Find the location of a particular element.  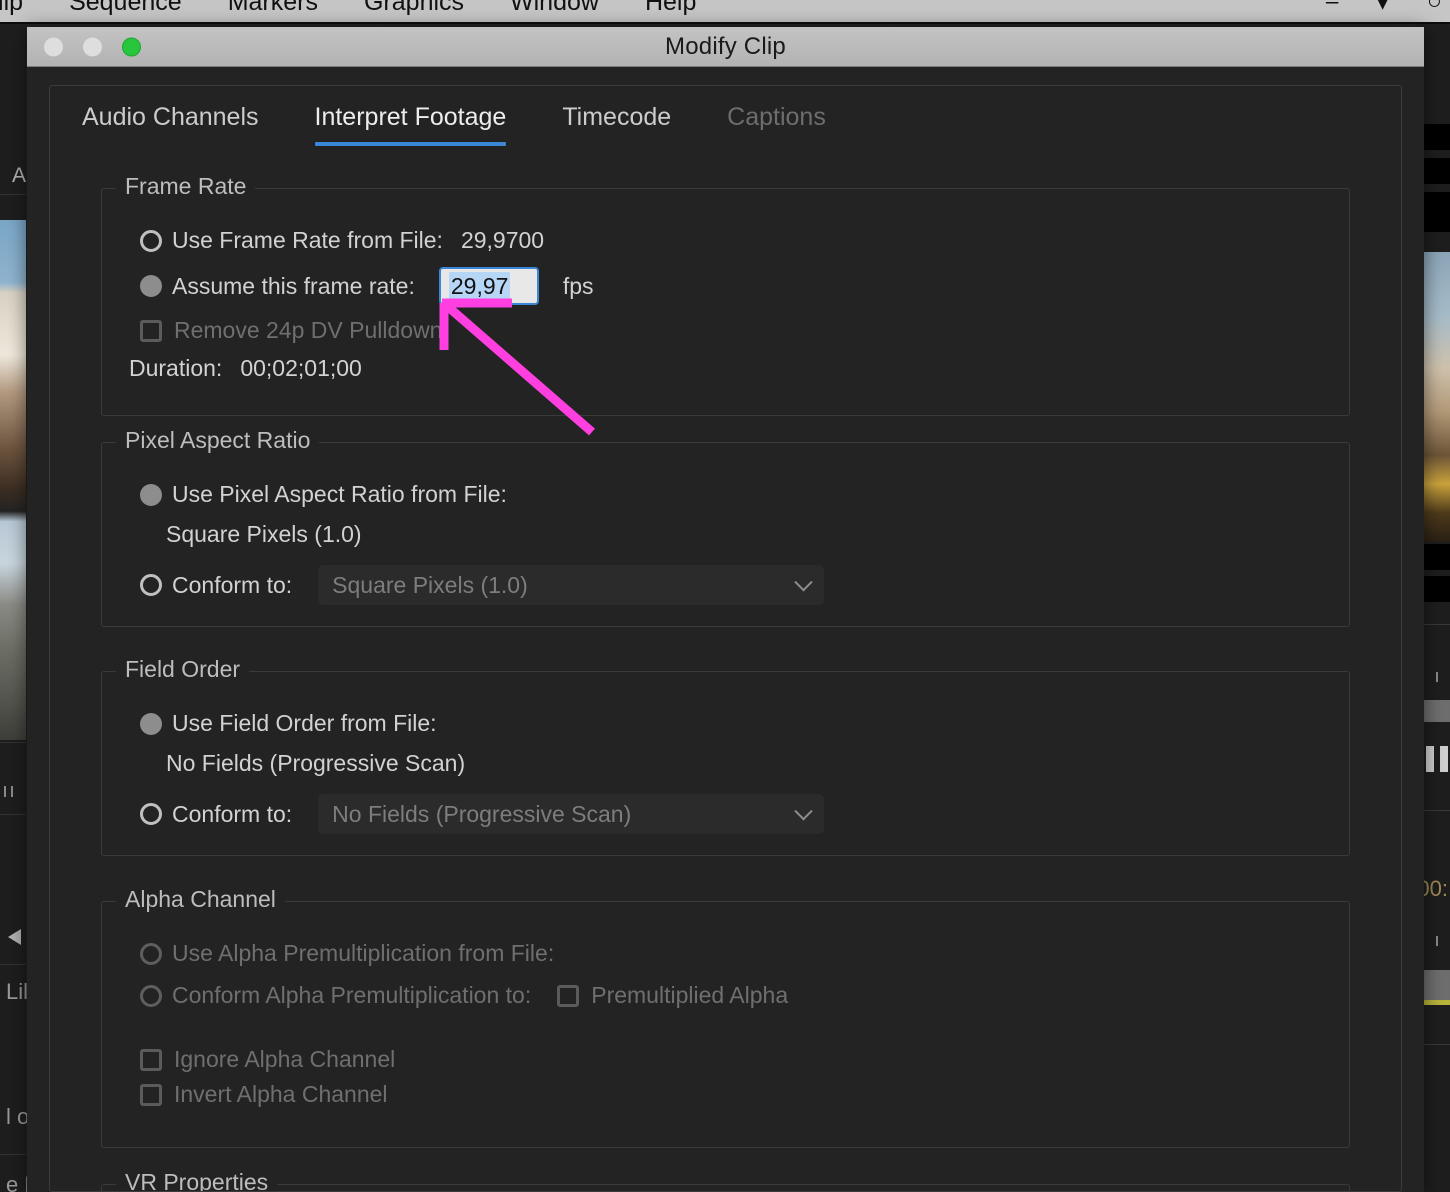

use-field-order-from-file-label: Use Field Order from File: is located at coordinates (304, 723).